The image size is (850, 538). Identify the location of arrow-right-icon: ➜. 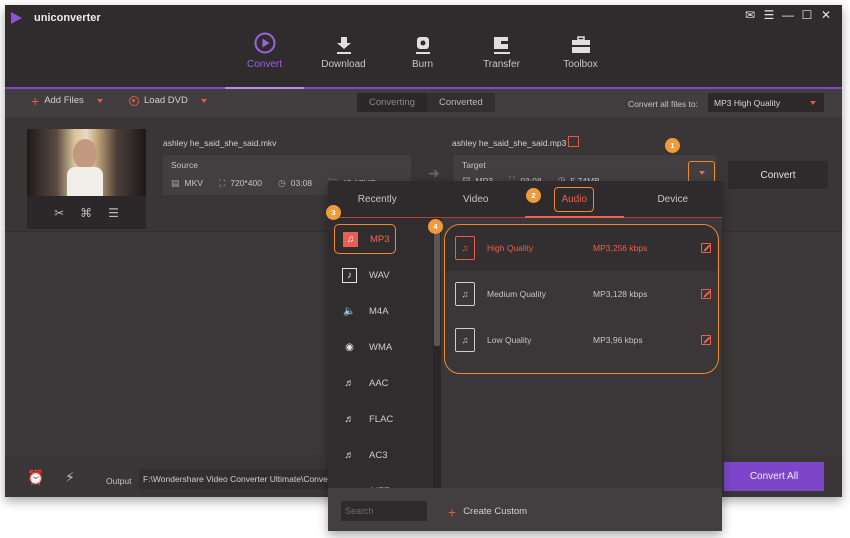
(434, 173).